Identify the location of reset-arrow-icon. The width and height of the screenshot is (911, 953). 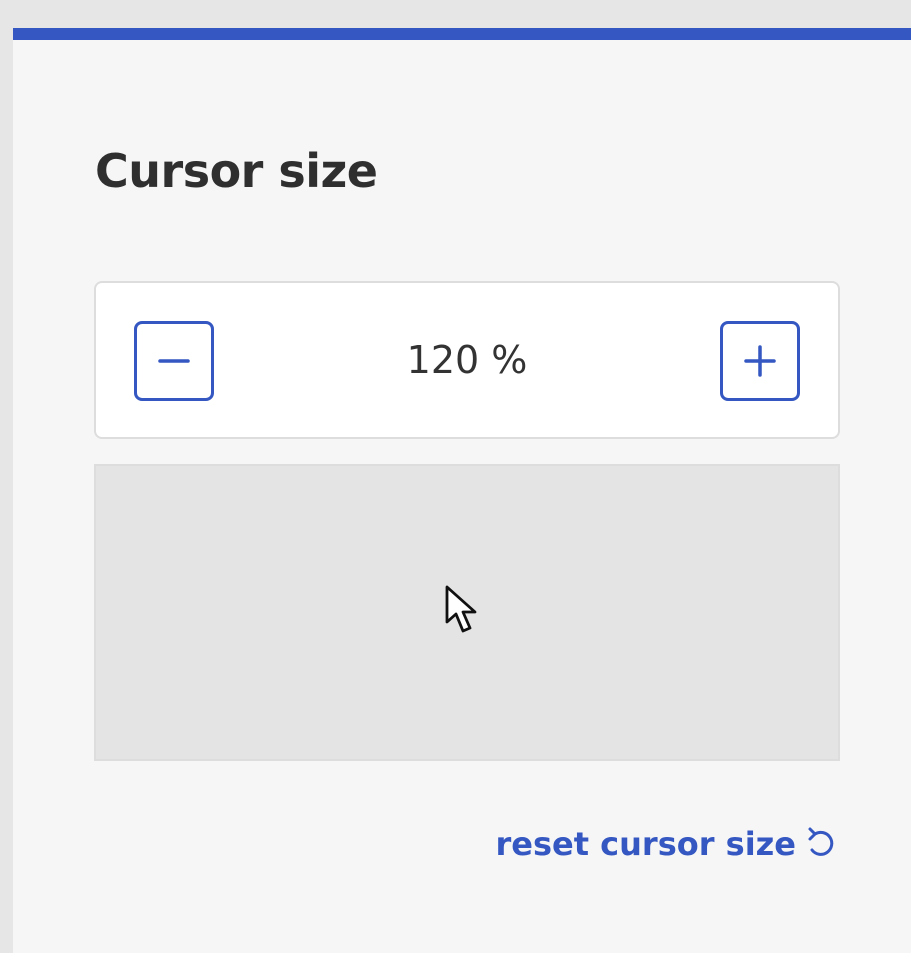
(821, 841).